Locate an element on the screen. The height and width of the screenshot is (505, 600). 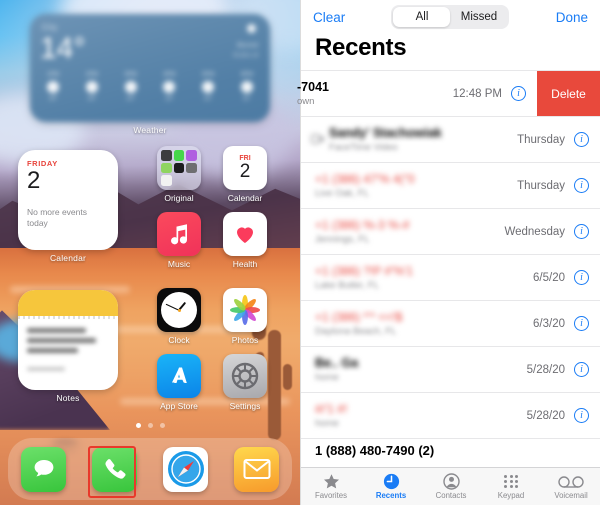
app-label: Clock is located at coordinates (179, 340).